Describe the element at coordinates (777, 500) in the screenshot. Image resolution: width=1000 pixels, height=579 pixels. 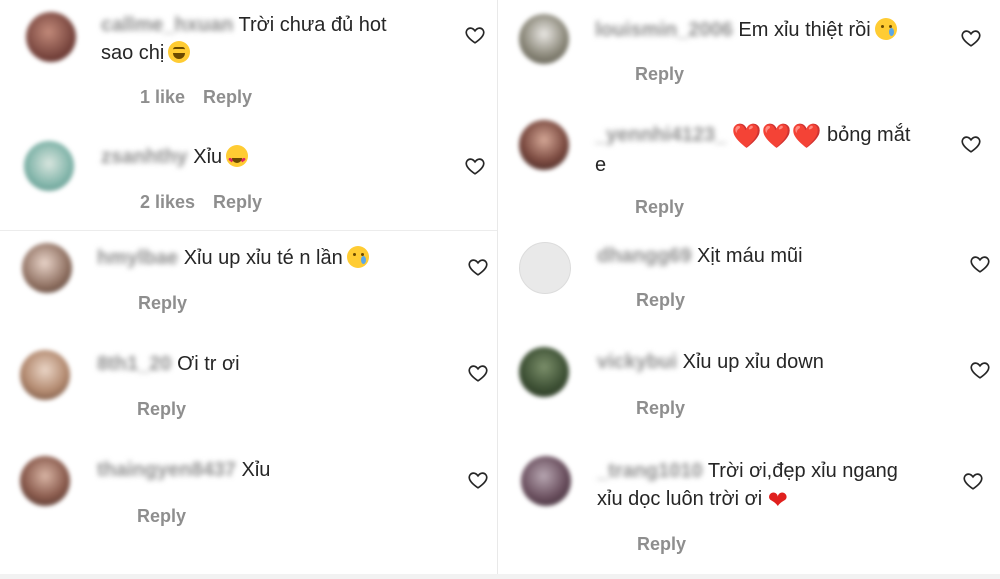
I see `red-heart-emoji: ❤` at that location.